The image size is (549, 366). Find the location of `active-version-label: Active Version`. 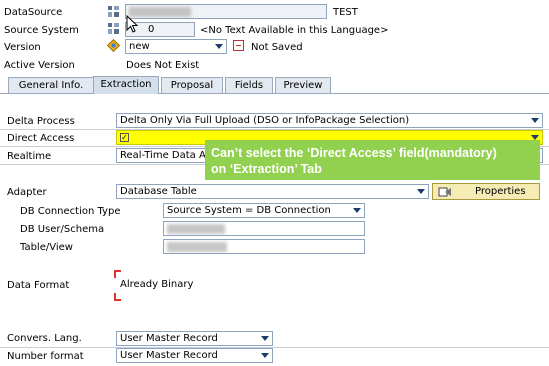

active-version-label: Active Version is located at coordinates (39, 65).